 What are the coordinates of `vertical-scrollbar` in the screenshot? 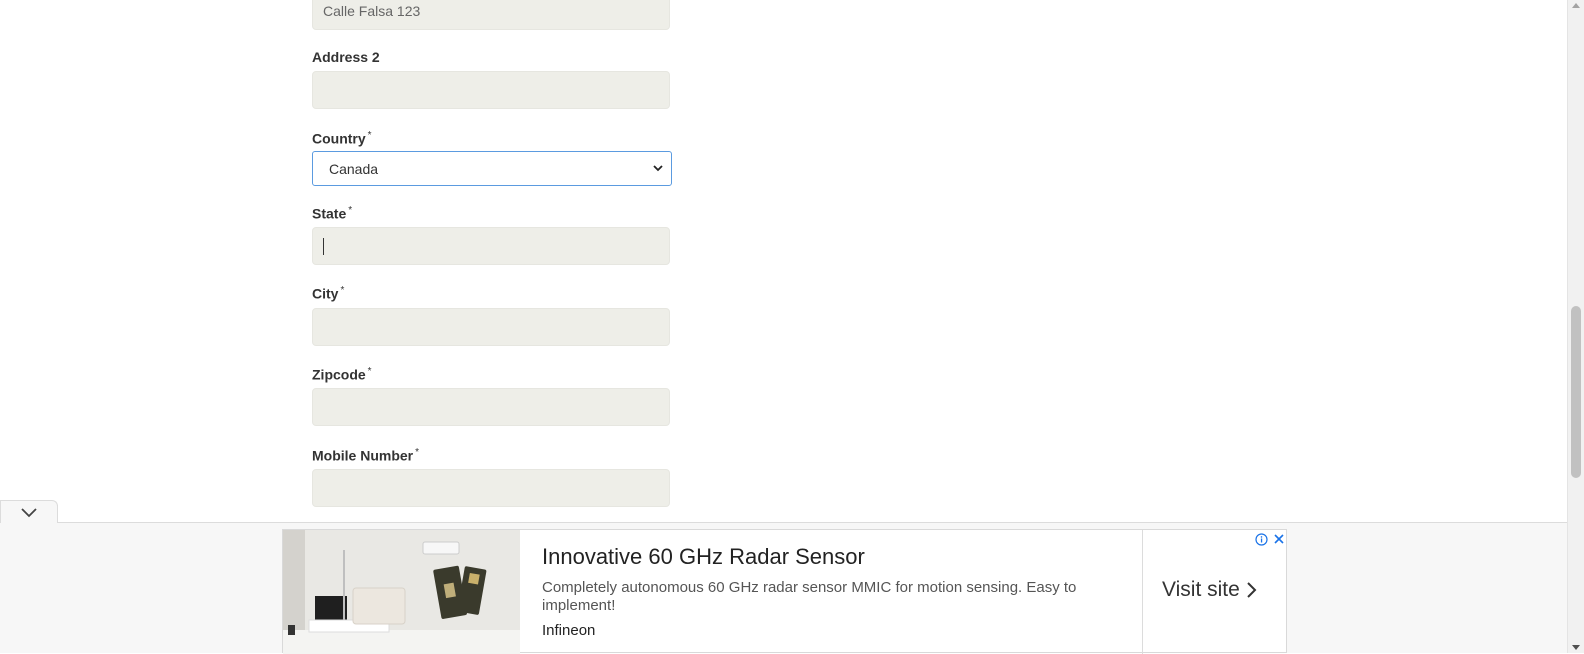 It's located at (1575, 326).